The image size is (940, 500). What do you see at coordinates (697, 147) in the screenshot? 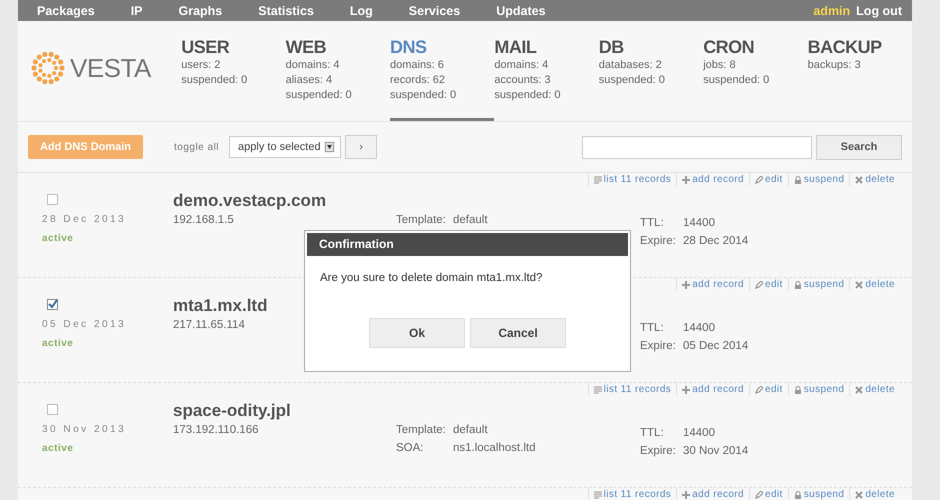
I see `search-field` at bounding box center [697, 147].